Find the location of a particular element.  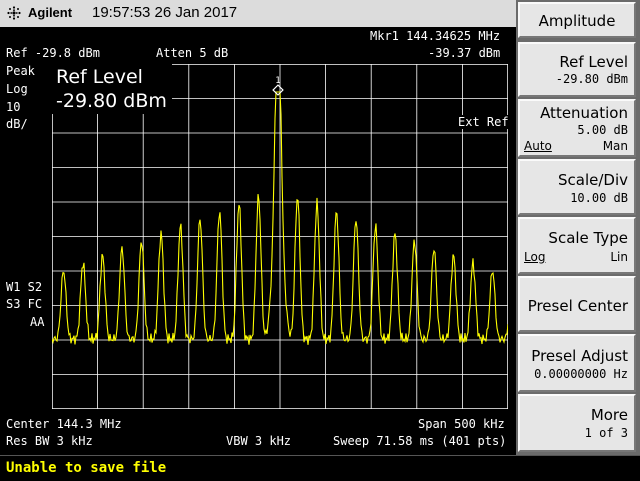

ref-level-readout: Ref -29.8 dBm is located at coordinates (53, 53).